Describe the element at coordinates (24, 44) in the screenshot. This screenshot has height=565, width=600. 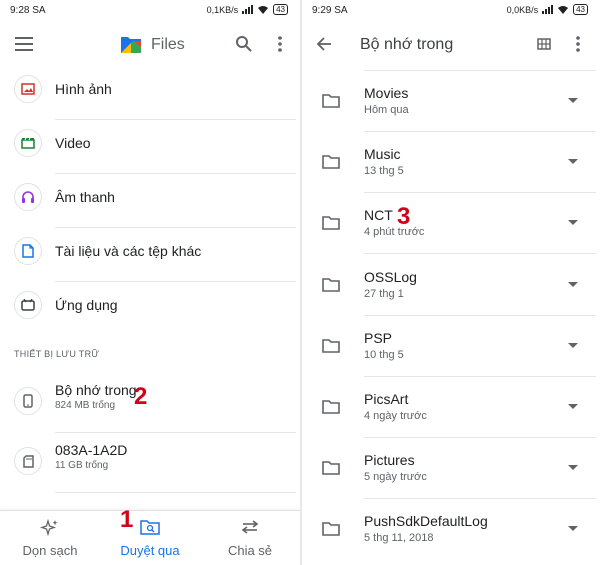
I see `menu-icon` at that location.